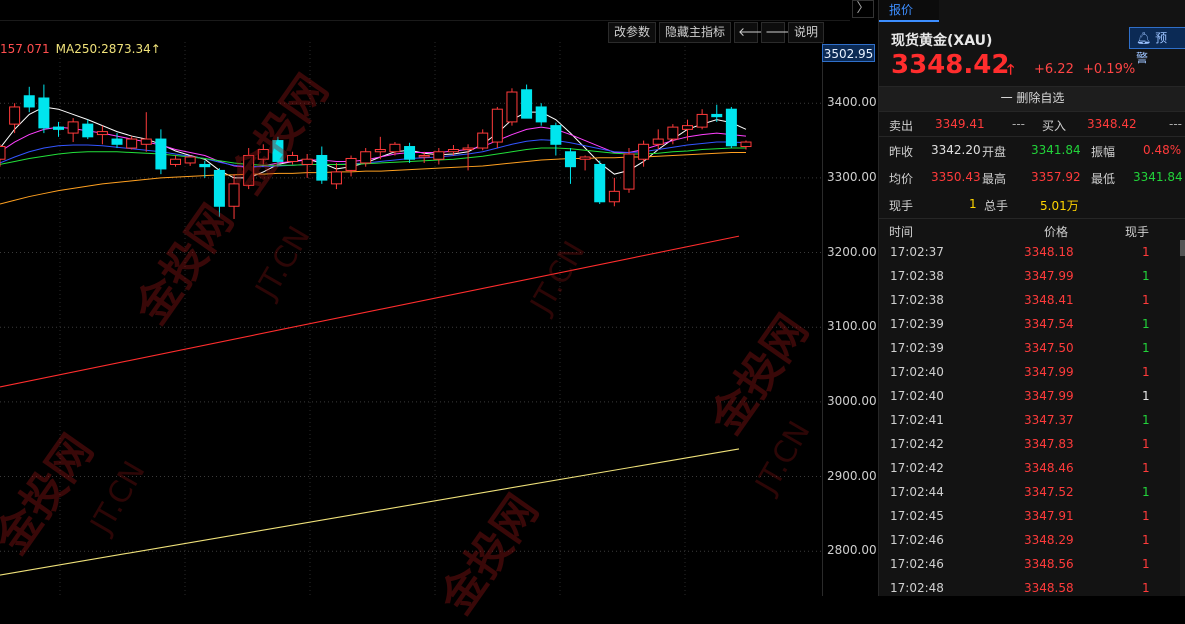 The width and height of the screenshot is (1185, 624). I want to click on price-scale-tick: 3300.00, so click(852, 176).